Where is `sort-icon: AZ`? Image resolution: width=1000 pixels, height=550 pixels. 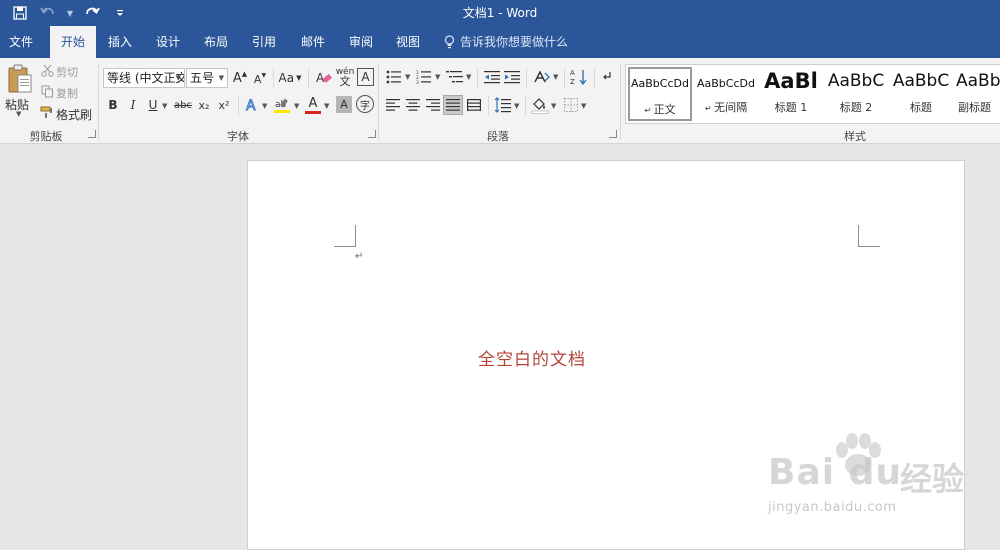
sort-icon: AZ is located at coordinates (578, 77).